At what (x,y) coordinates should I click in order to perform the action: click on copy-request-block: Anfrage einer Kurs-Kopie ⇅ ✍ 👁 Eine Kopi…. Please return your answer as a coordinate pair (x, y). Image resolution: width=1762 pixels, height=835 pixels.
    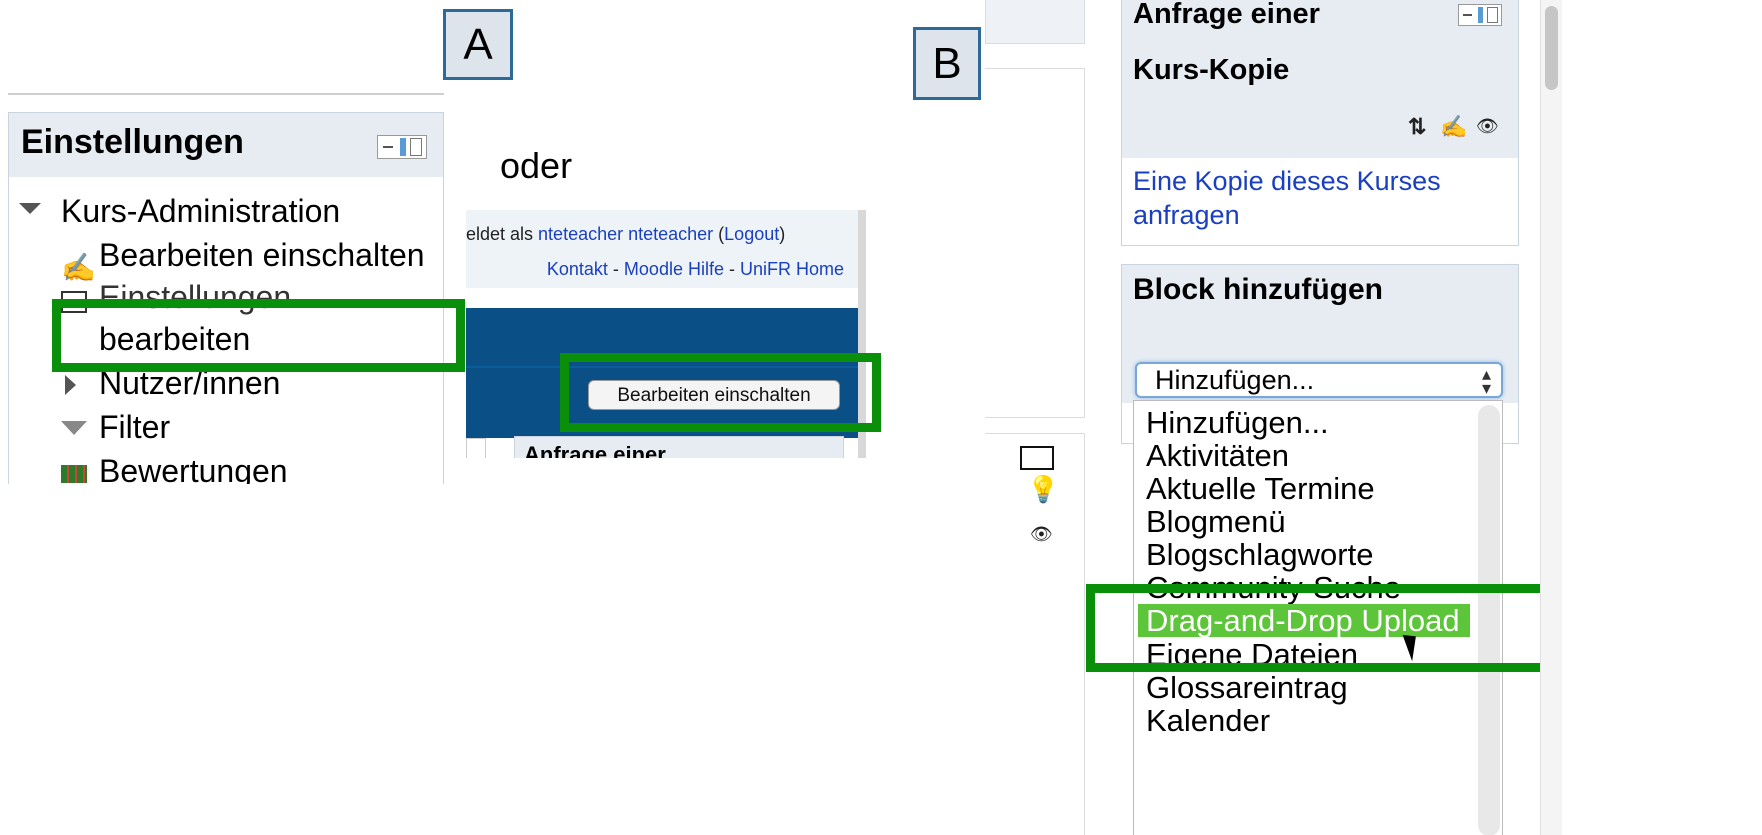
    Looking at the image, I should click on (1320, 123).